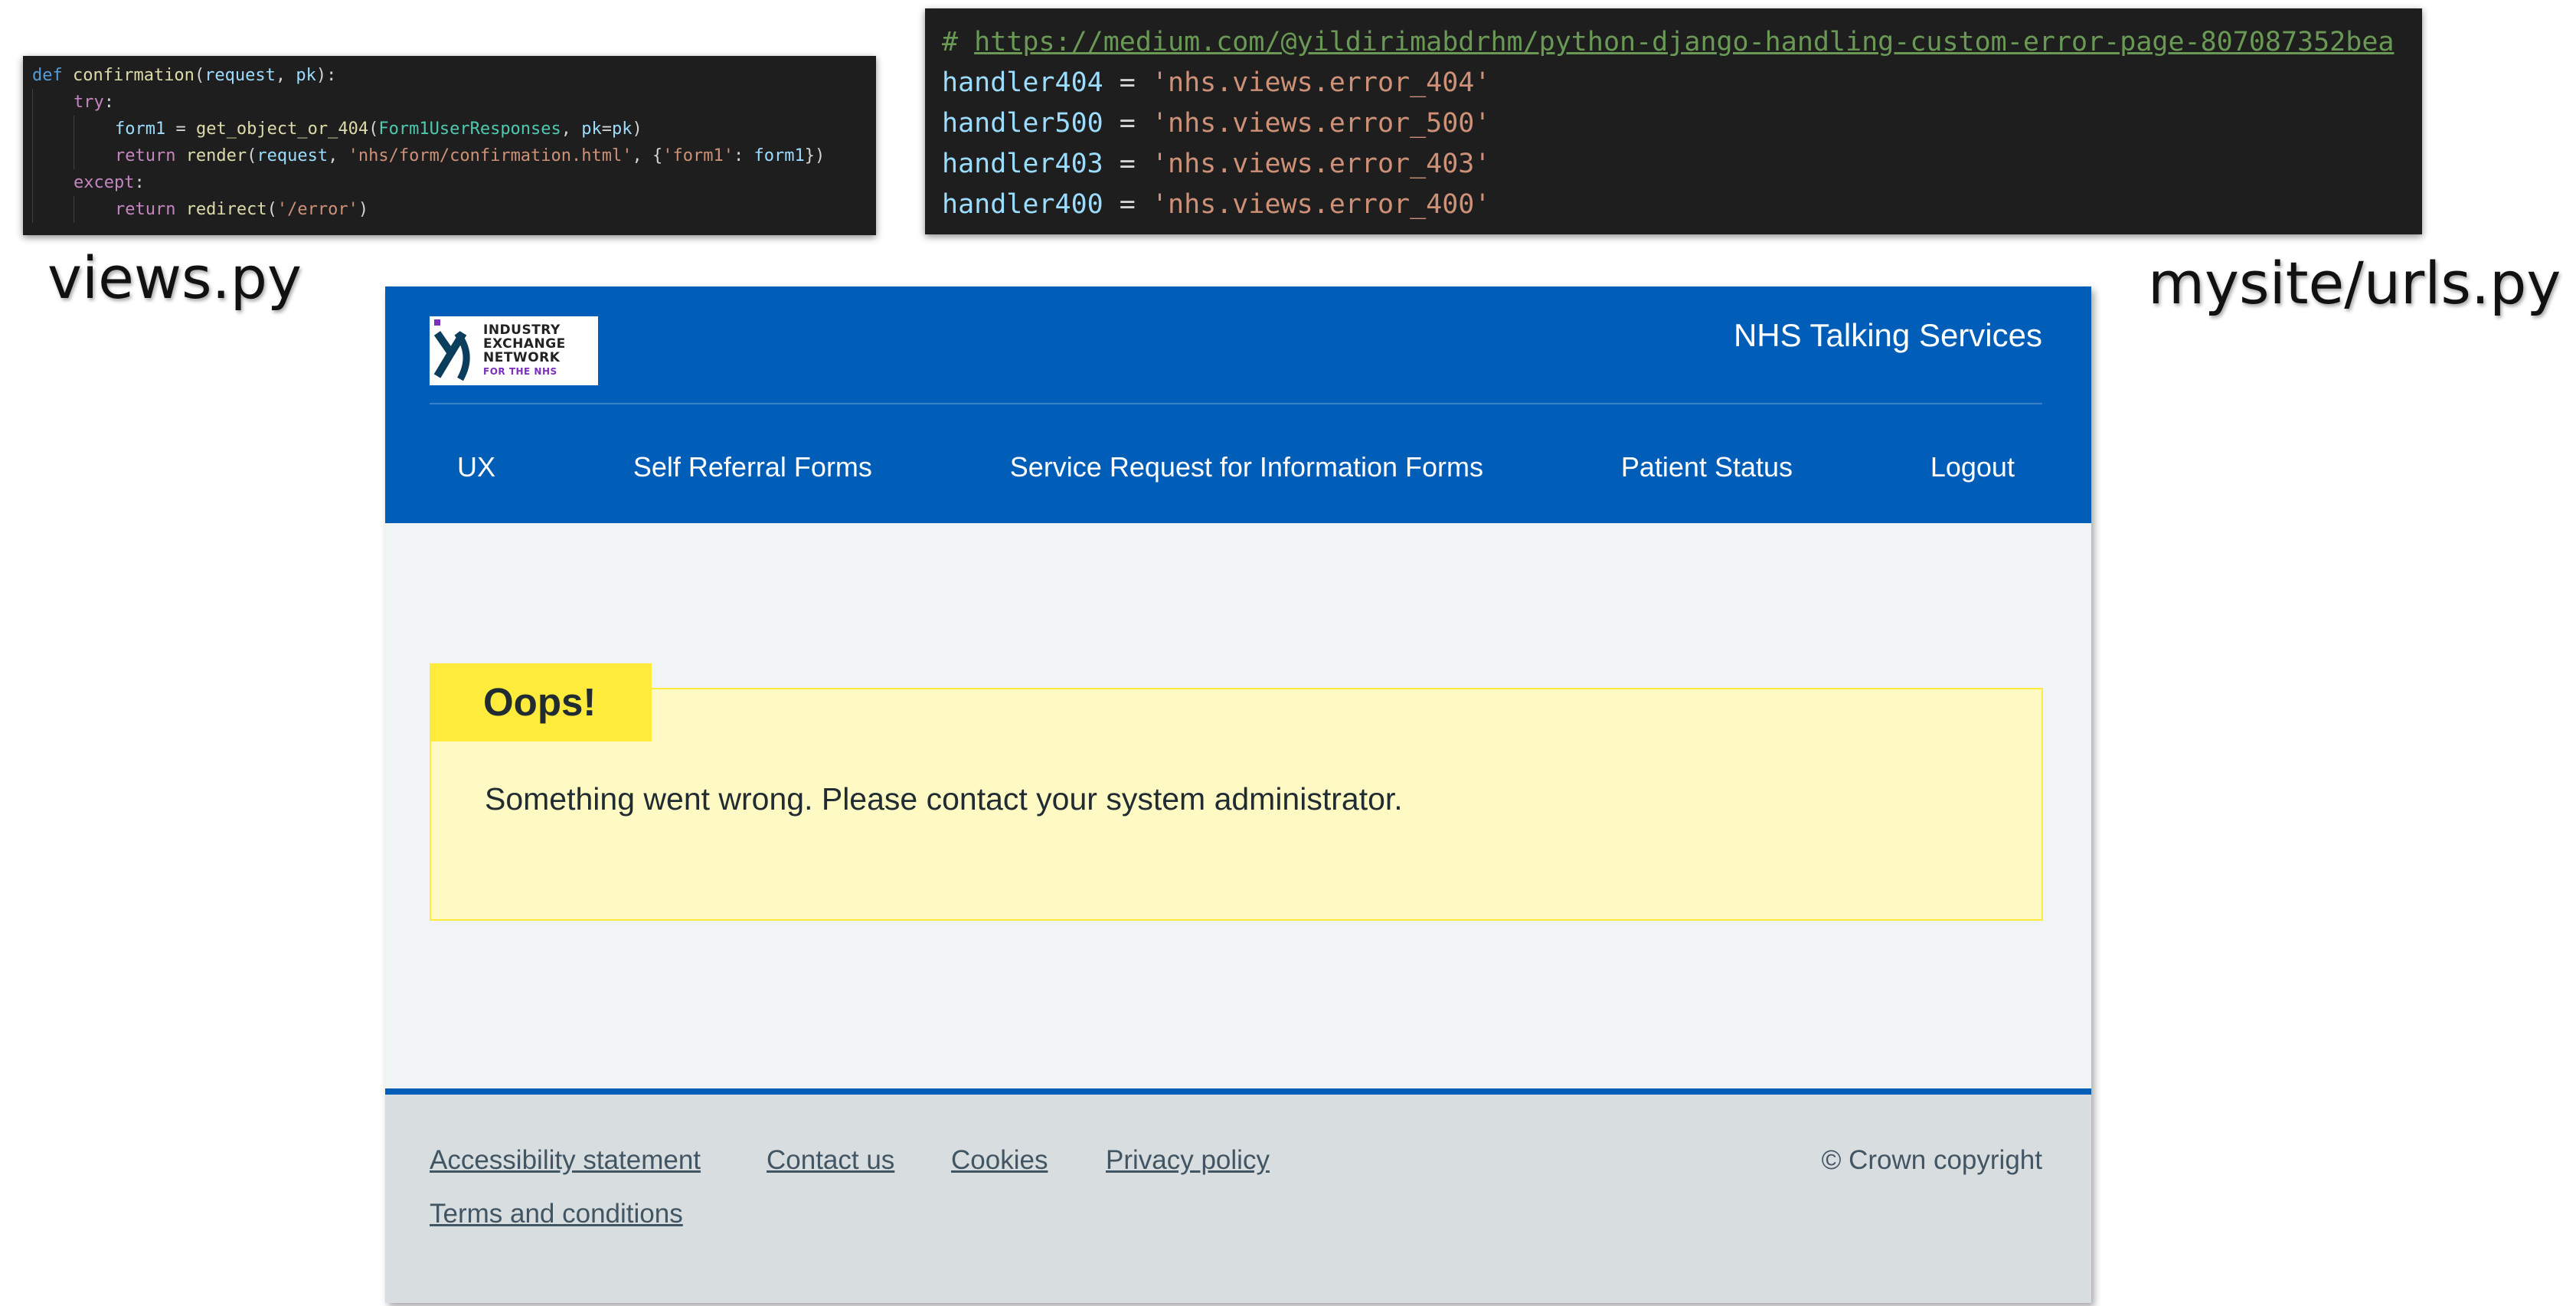 The width and height of the screenshot is (2576, 1306). Describe the element at coordinates (830, 1160) in the screenshot. I see `footer-link-contact: Contact us` at that location.